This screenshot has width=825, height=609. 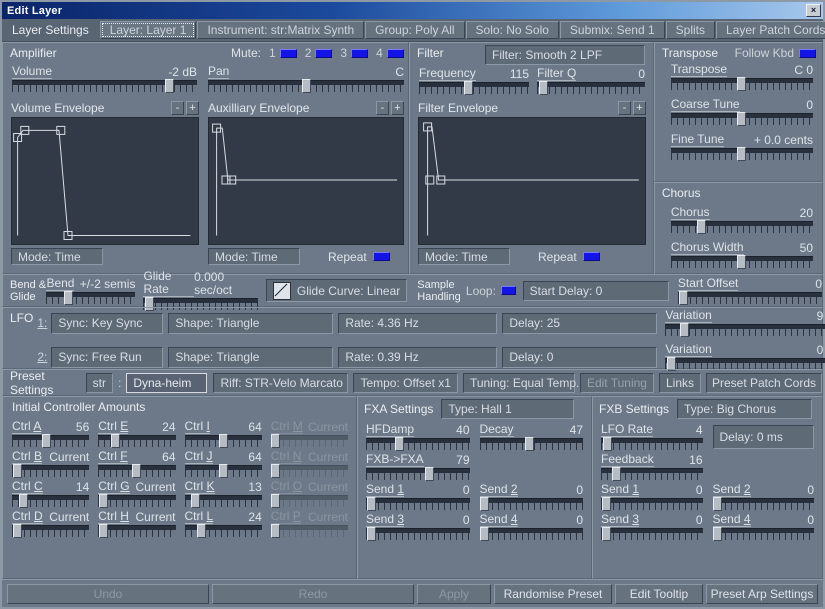 What do you see at coordinates (807, 53) in the screenshot?
I see `follow-kbd-led` at bounding box center [807, 53].